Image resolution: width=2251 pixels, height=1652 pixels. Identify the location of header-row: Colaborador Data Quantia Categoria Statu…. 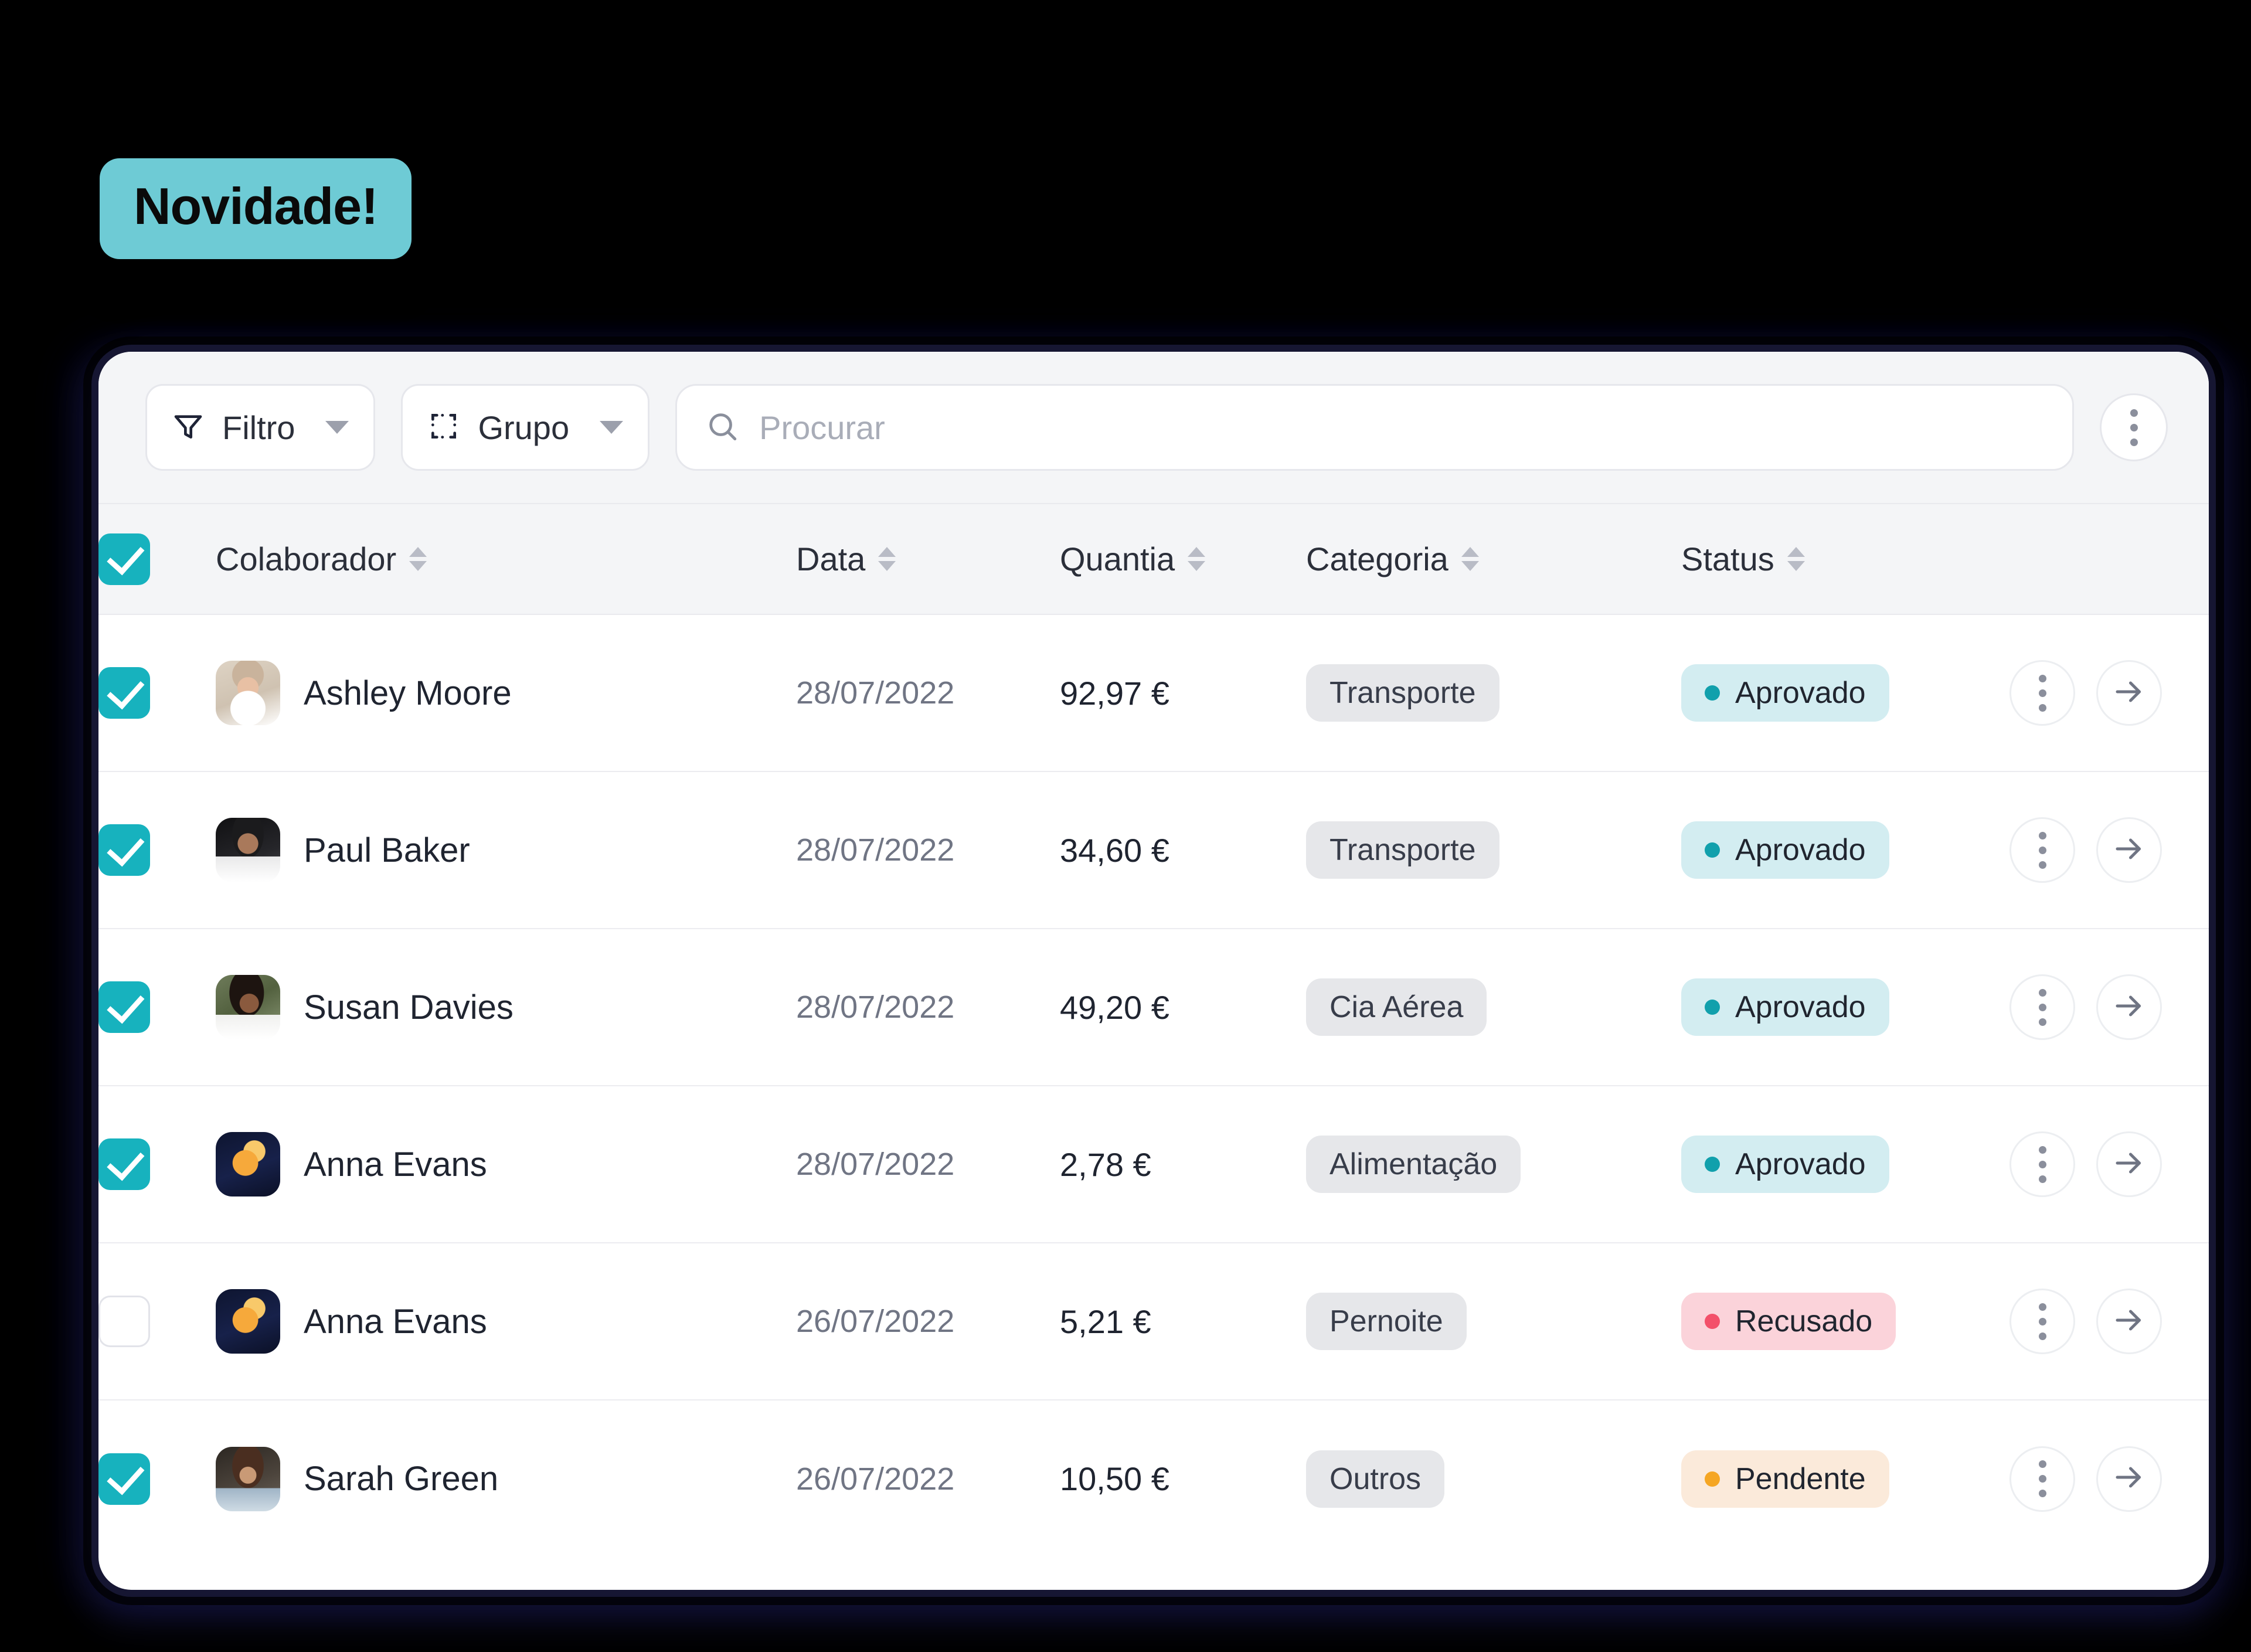
(1153, 559).